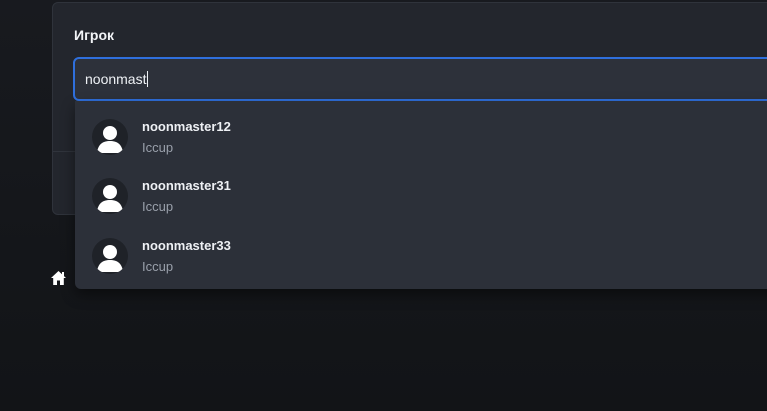 The image size is (767, 411). I want to click on player-search-value: noonmast, so click(116, 79).